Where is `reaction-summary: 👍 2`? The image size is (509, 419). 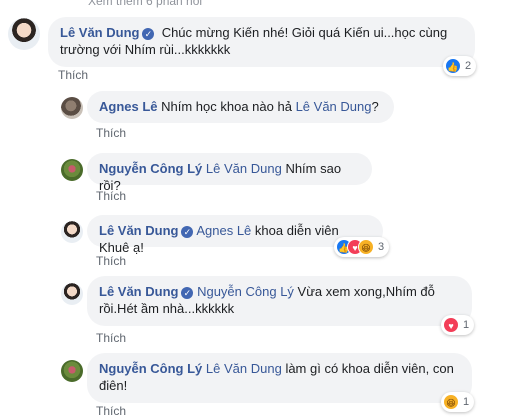 reaction-summary: 👍 2 is located at coordinates (460, 66).